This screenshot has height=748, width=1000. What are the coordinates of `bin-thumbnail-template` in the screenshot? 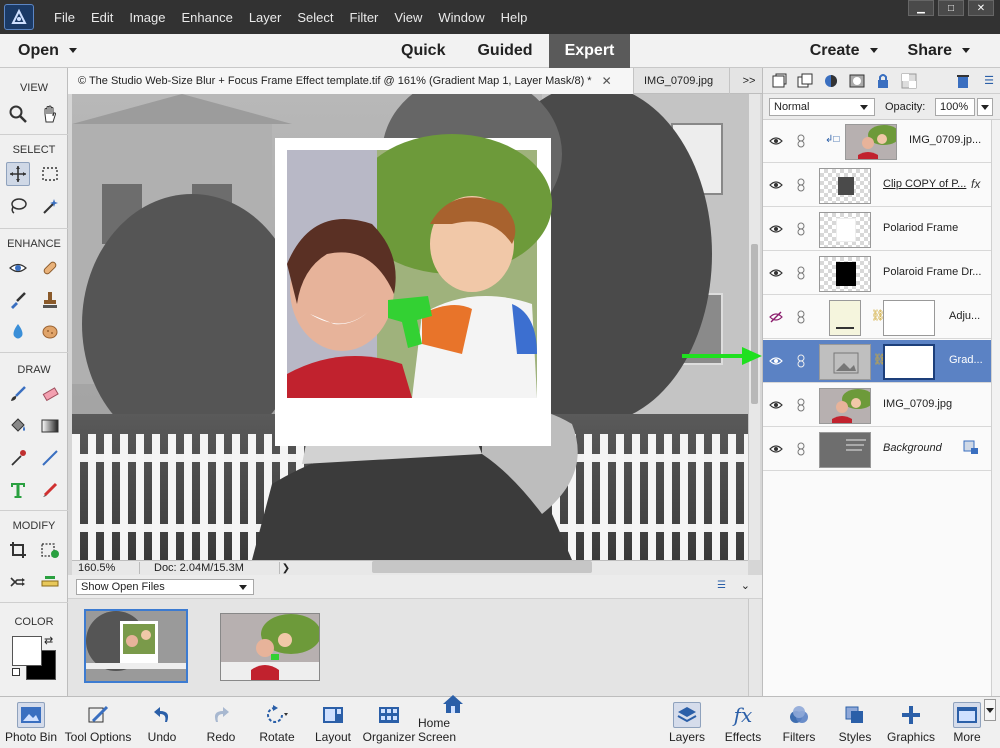 It's located at (136, 646).